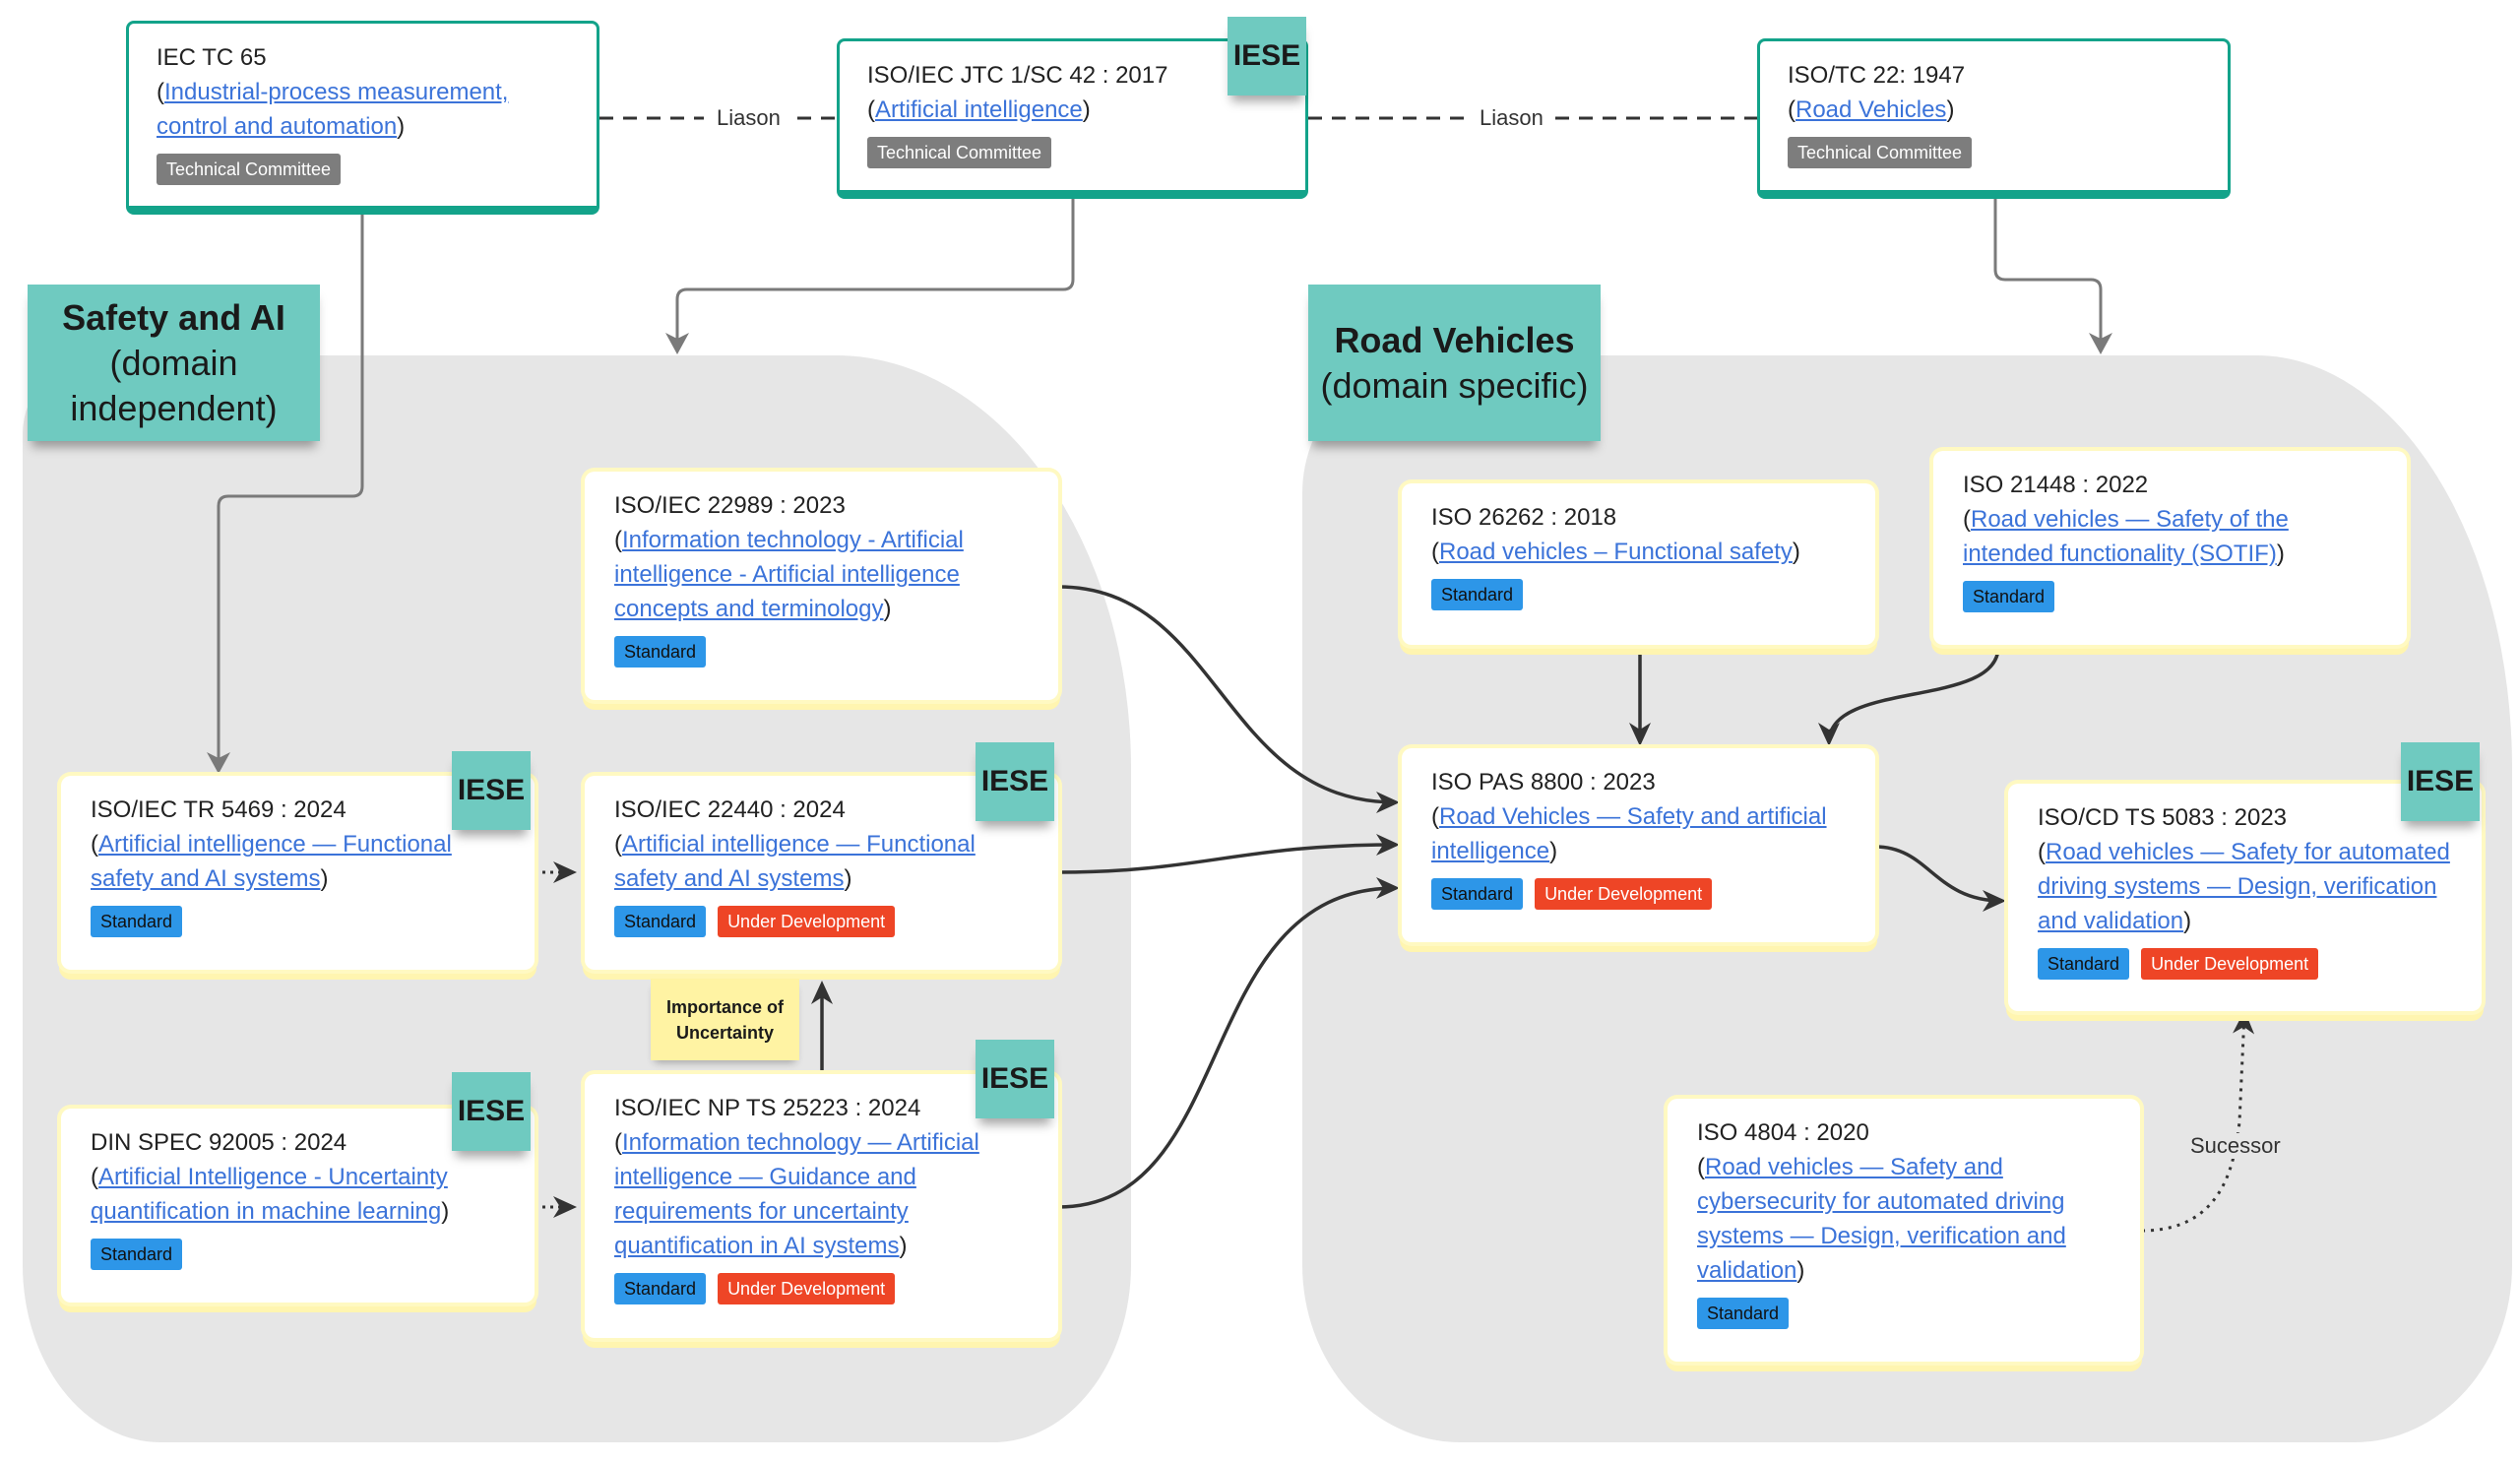 Image resolution: width=2520 pixels, height=1463 pixels. What do you see at coordinates (730, 809) in the screenshot?
I see `standard-code: ISO/IEC 22440 : 2024` at bounding box center [730, 809].